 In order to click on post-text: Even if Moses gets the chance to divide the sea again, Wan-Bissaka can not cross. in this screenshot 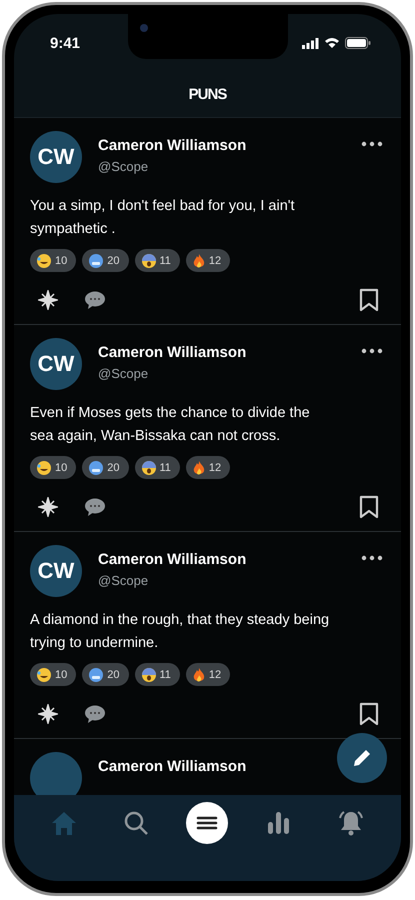, I will do `click(170, 425)`.